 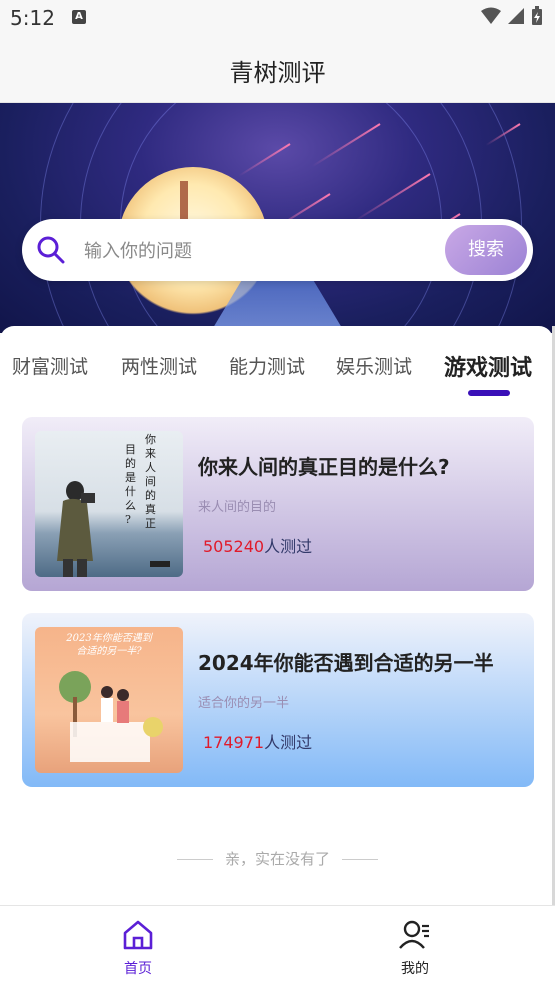 What do you see at coordinates (130, 491) in the screenshot?
I see `svg-text: 什` at bounding box center [130, 491].